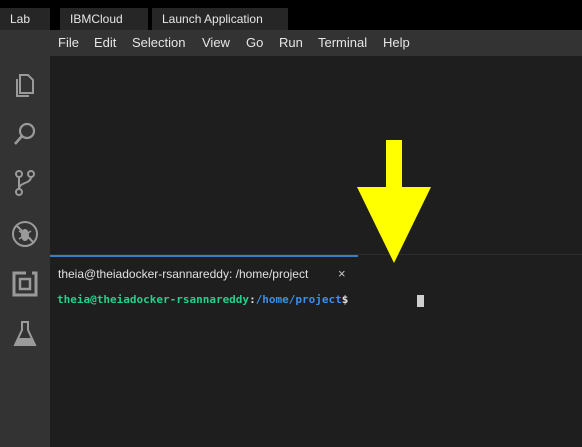 This screenshot has width=582, height=447. Describe the element at coordinates (220, 19) in the screenshot. I see `tab-launch-application: Launch Application` at that location.